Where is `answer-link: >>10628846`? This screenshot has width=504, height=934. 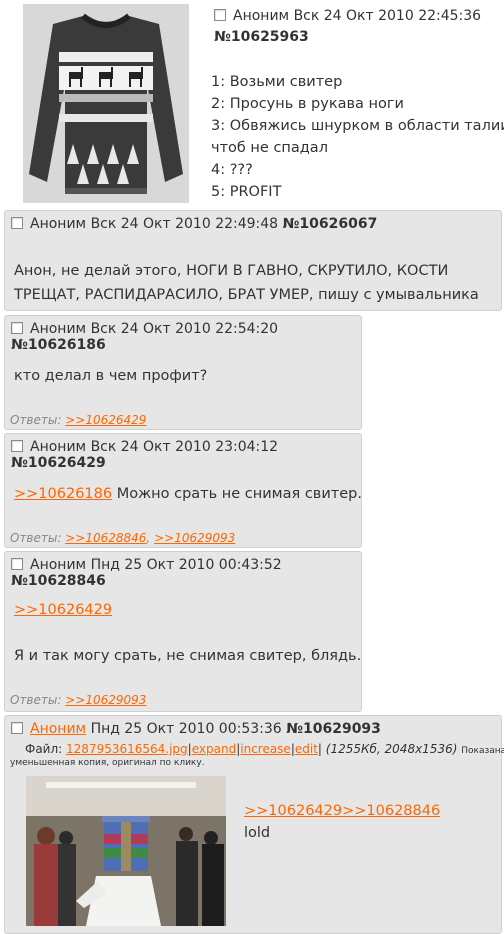 answer-link: >>10628846 is located at coordinates (105, 538).